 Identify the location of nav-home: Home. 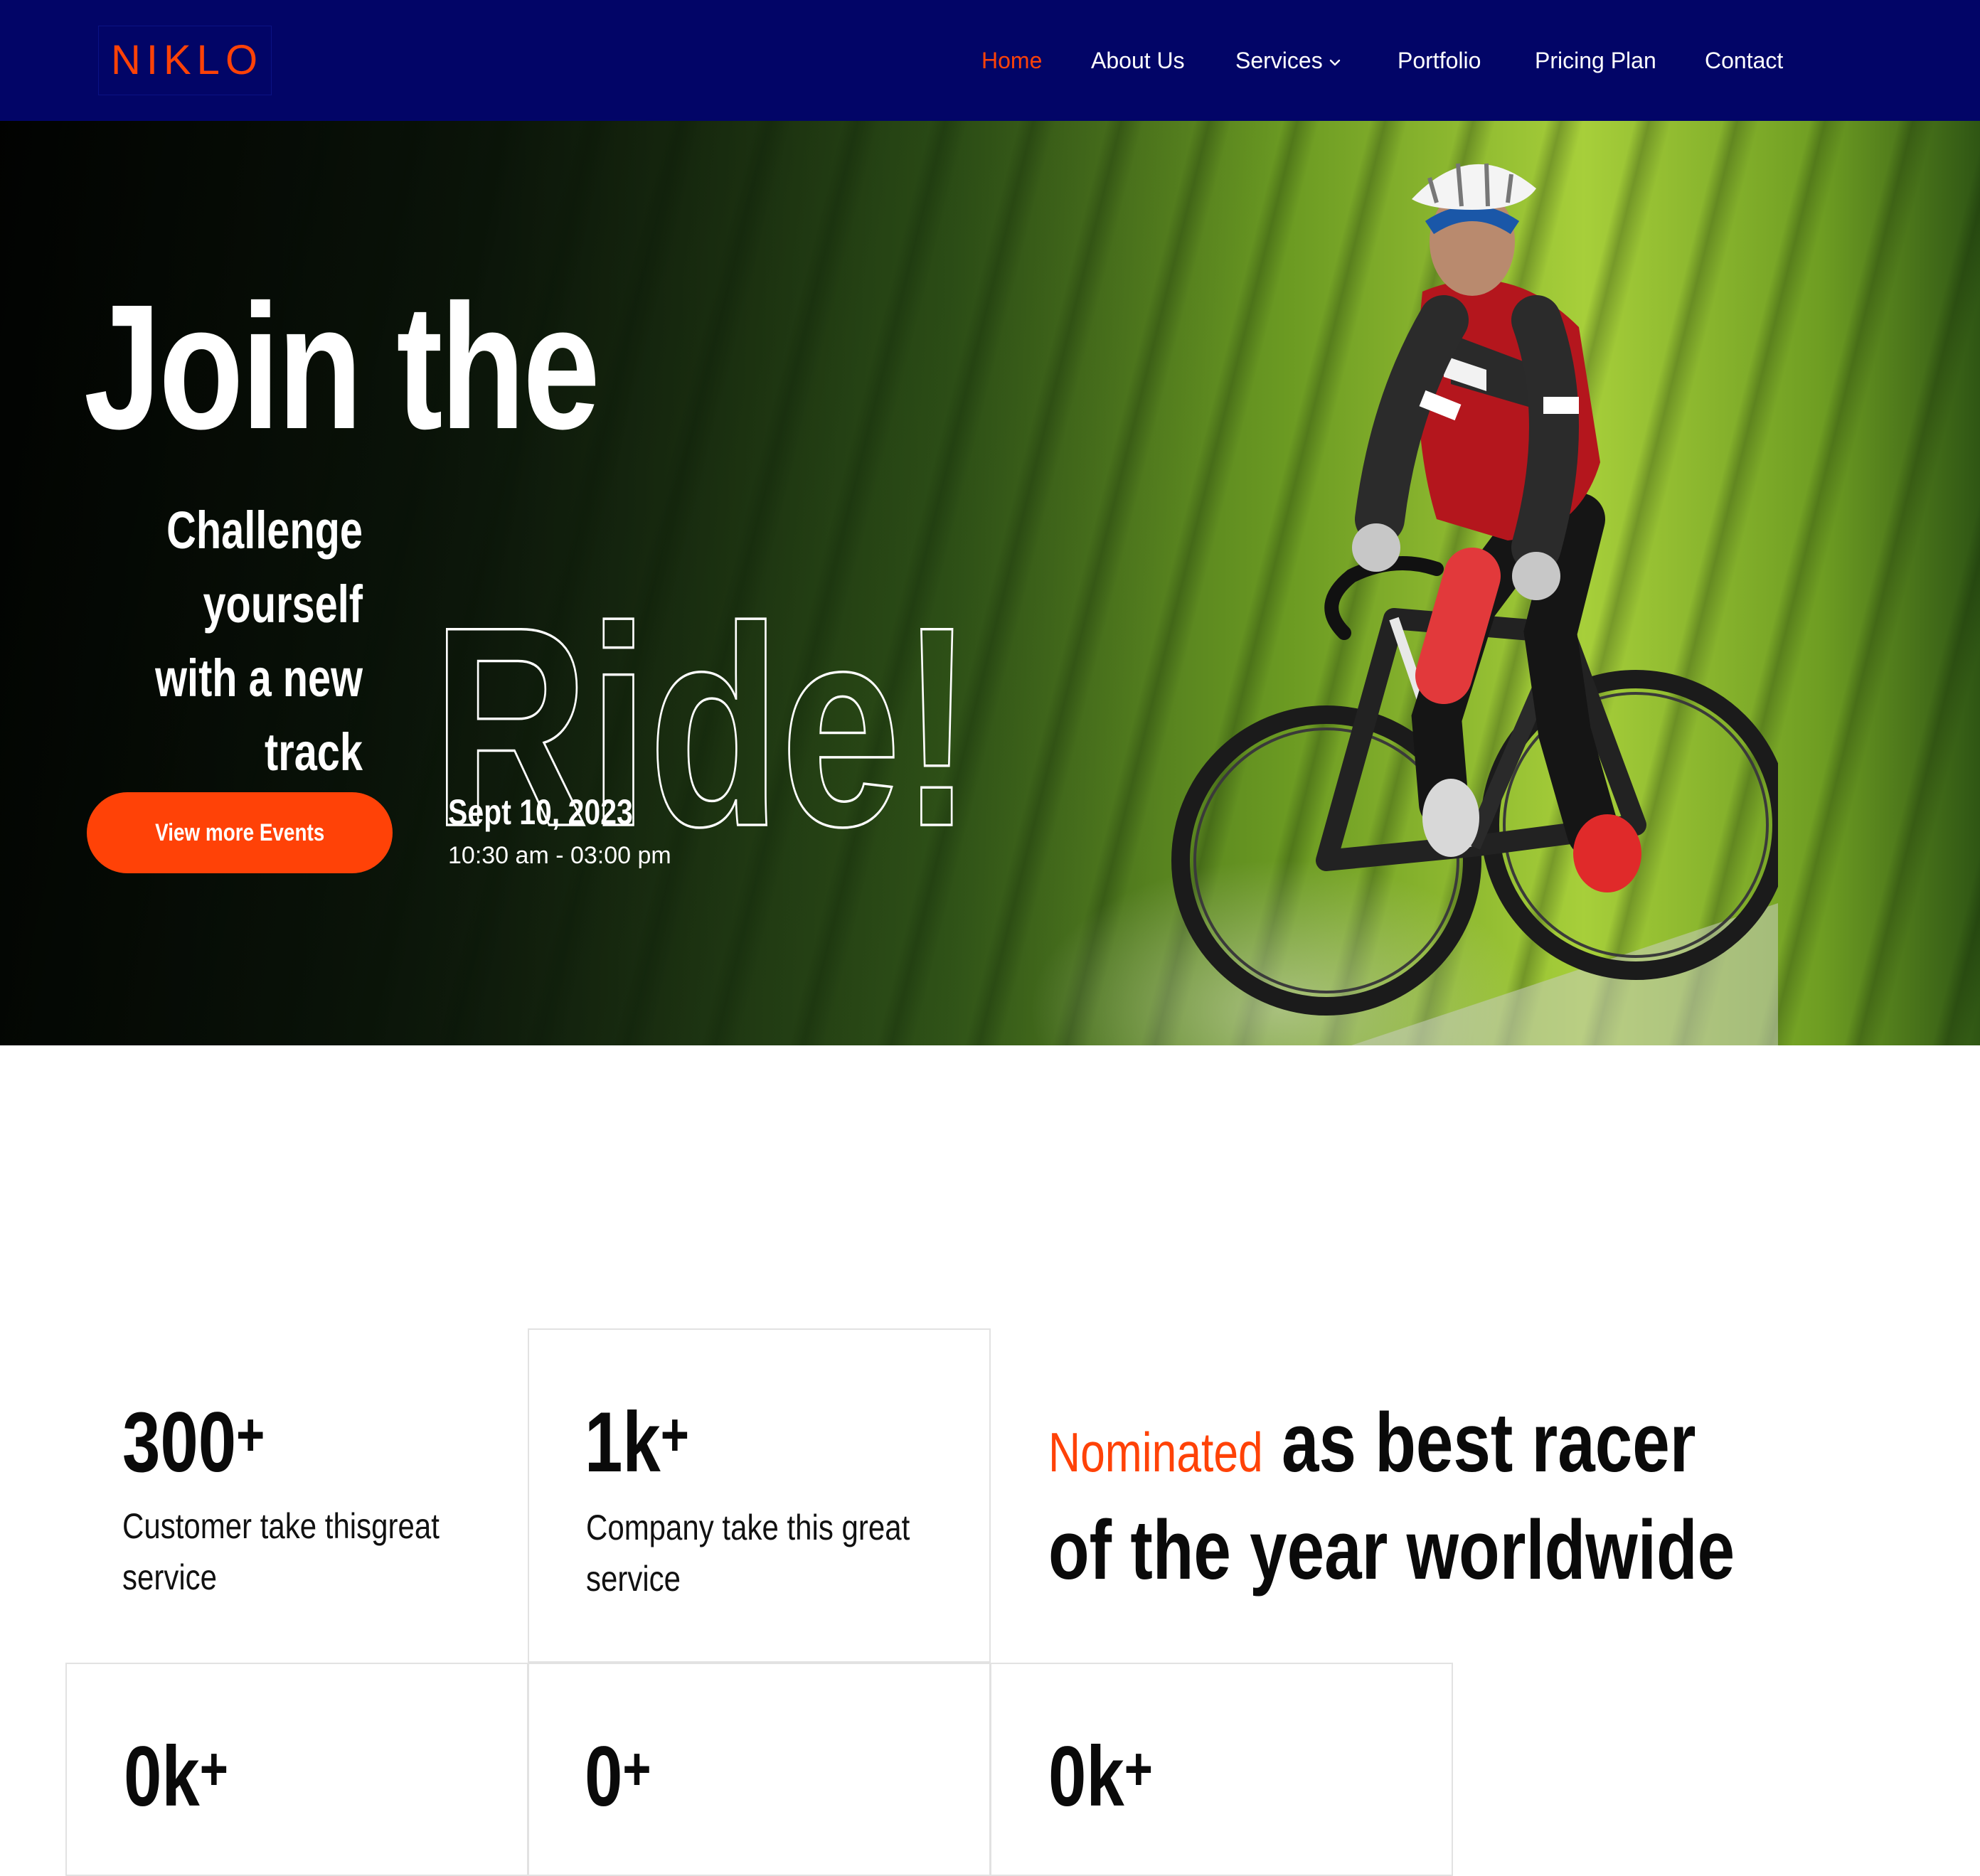
(1011, 60).